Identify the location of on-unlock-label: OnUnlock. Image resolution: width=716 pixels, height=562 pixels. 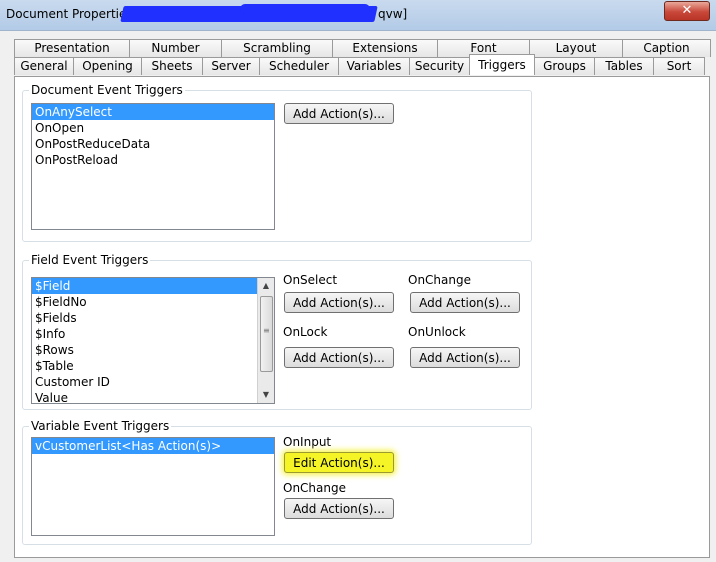
(437, 332).